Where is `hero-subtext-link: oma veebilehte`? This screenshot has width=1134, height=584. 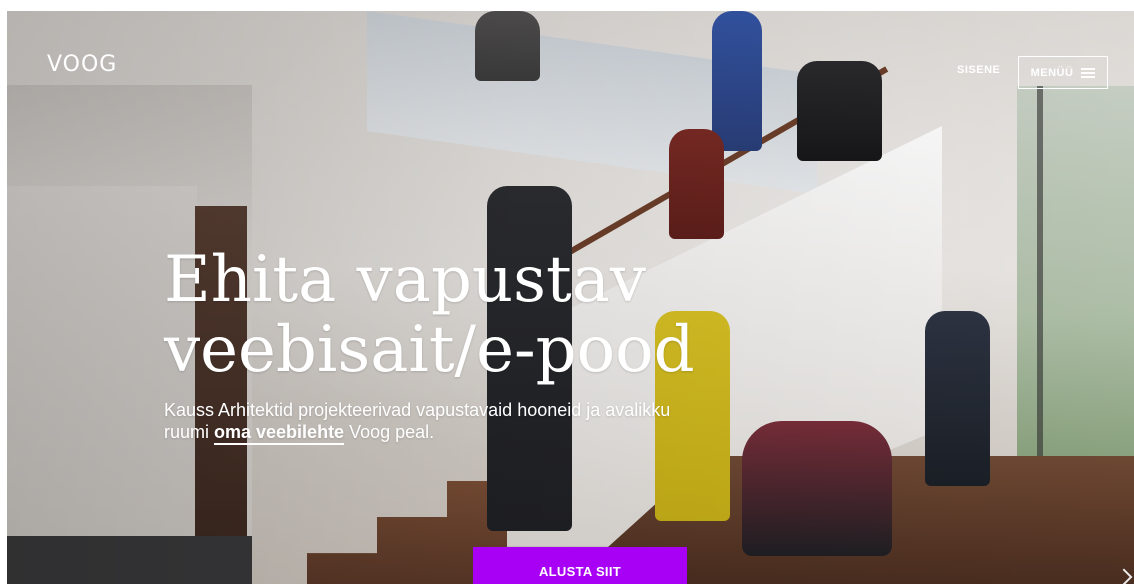 hero-subtext-link: oma veebilehte is located at coordinates (279, 433).